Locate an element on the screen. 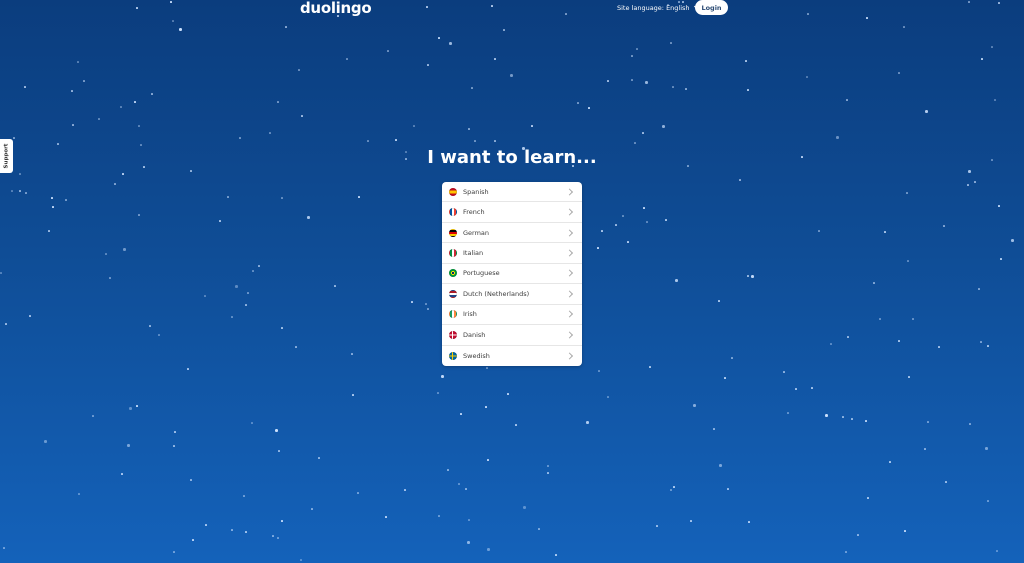 This screenshot has width=1024, height=563. duolingo-logo: duolingo is located at coordinates (336, 8).